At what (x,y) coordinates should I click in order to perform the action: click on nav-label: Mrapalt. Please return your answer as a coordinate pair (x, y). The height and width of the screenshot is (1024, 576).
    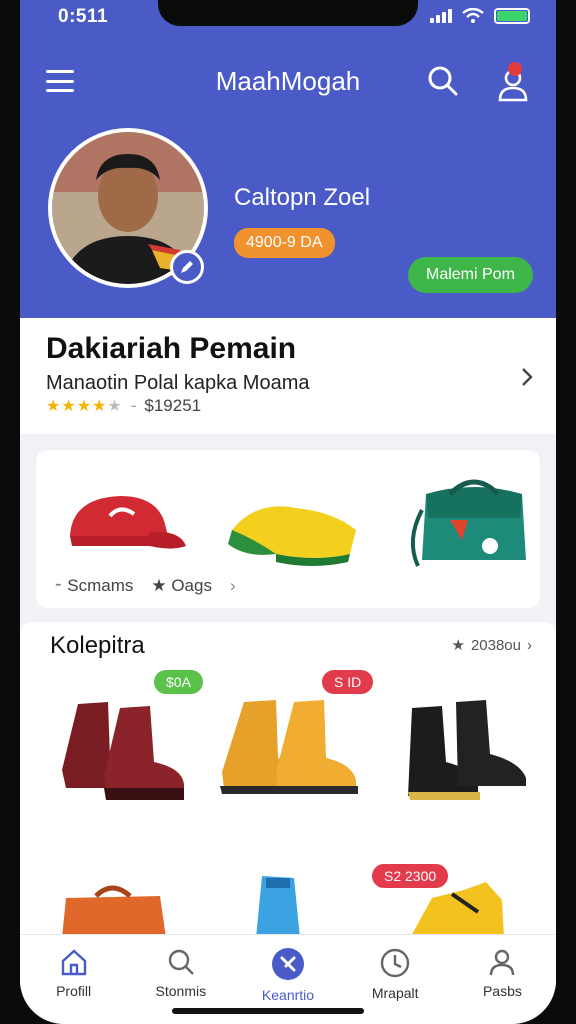
    Looking at the image, I should click on (395, 993).